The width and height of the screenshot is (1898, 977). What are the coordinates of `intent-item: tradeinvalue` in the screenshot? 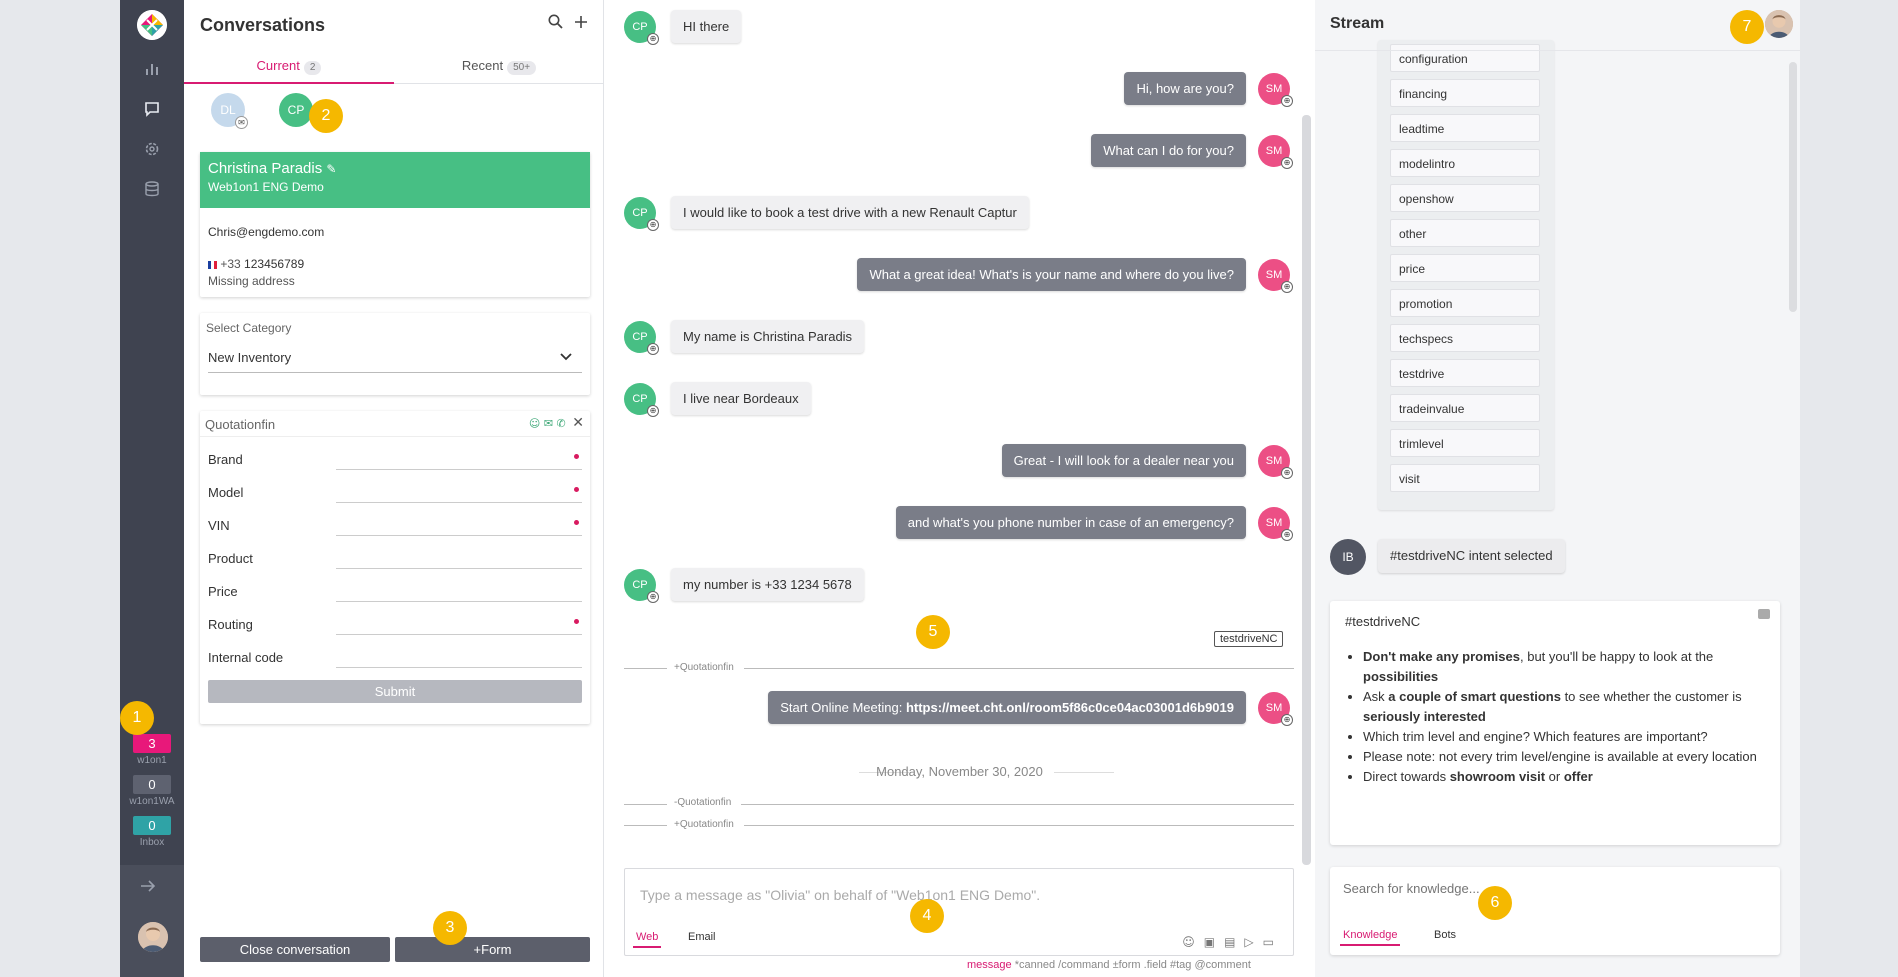 It's located at (1465, 408).